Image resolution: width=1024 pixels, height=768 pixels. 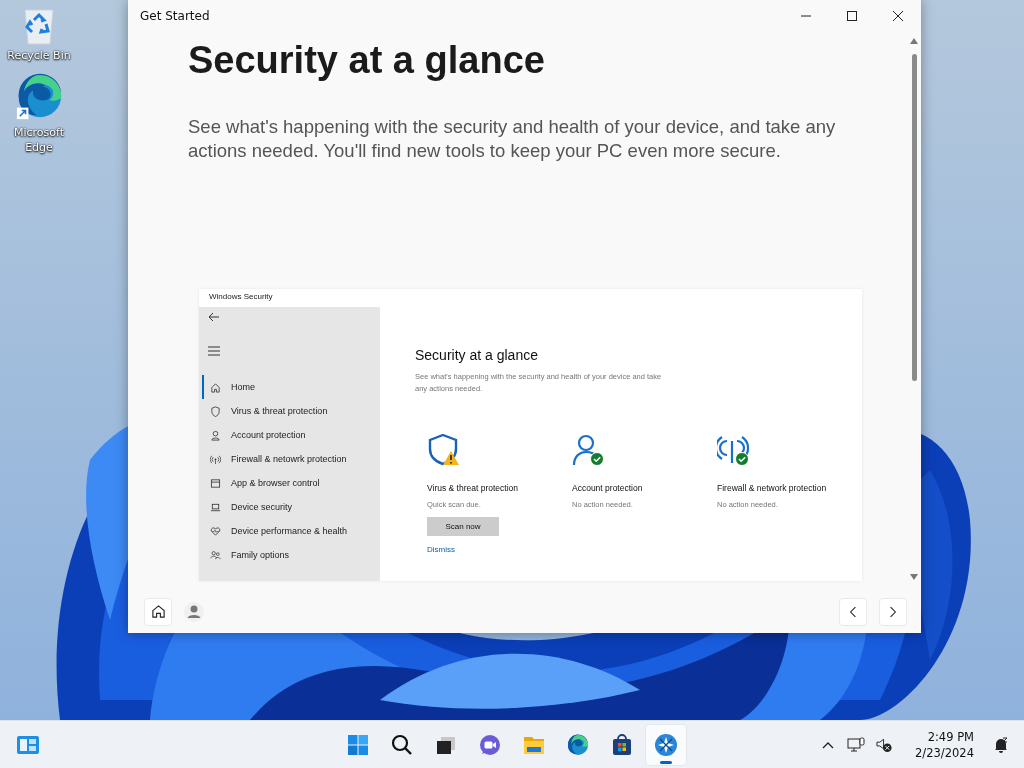 What do you see at coordinates (291, 459) in the screenshot?
I see `sidebar-item: Firewall & netowrk protection` at bounding box center [291, 459].